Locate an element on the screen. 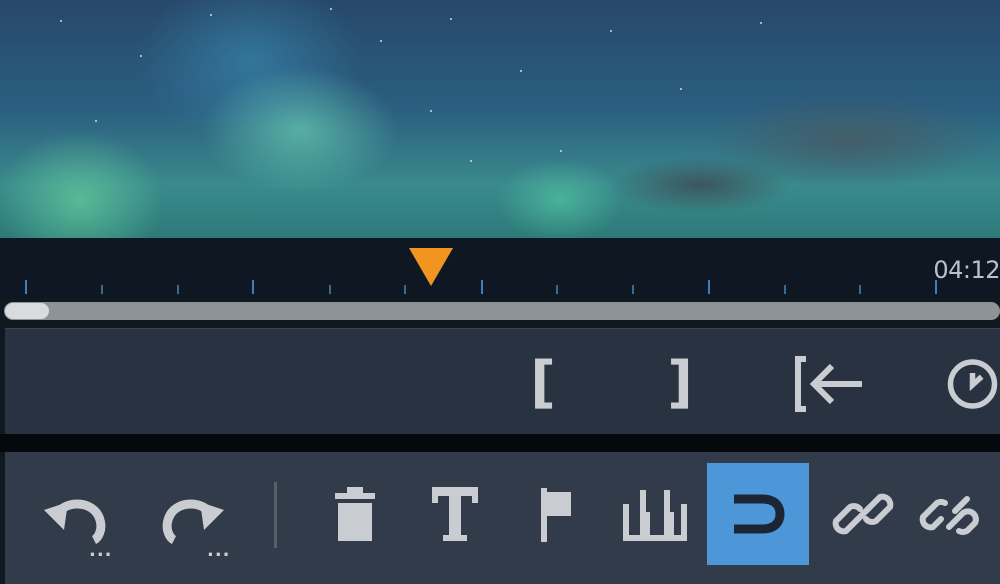 The height and width of the screenshot is (584, 1000). text-icon is located at coordinates (455, 514).